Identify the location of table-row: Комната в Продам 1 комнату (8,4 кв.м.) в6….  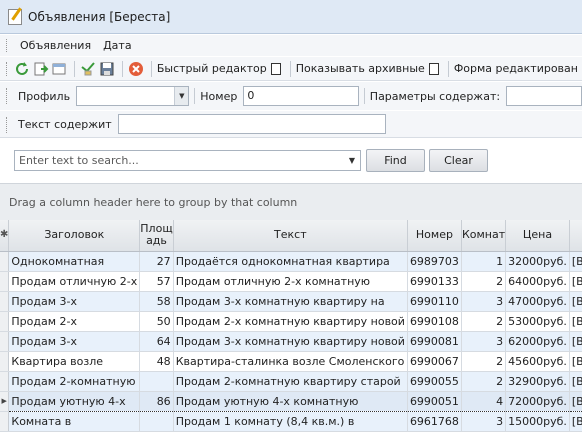
(291, 421).